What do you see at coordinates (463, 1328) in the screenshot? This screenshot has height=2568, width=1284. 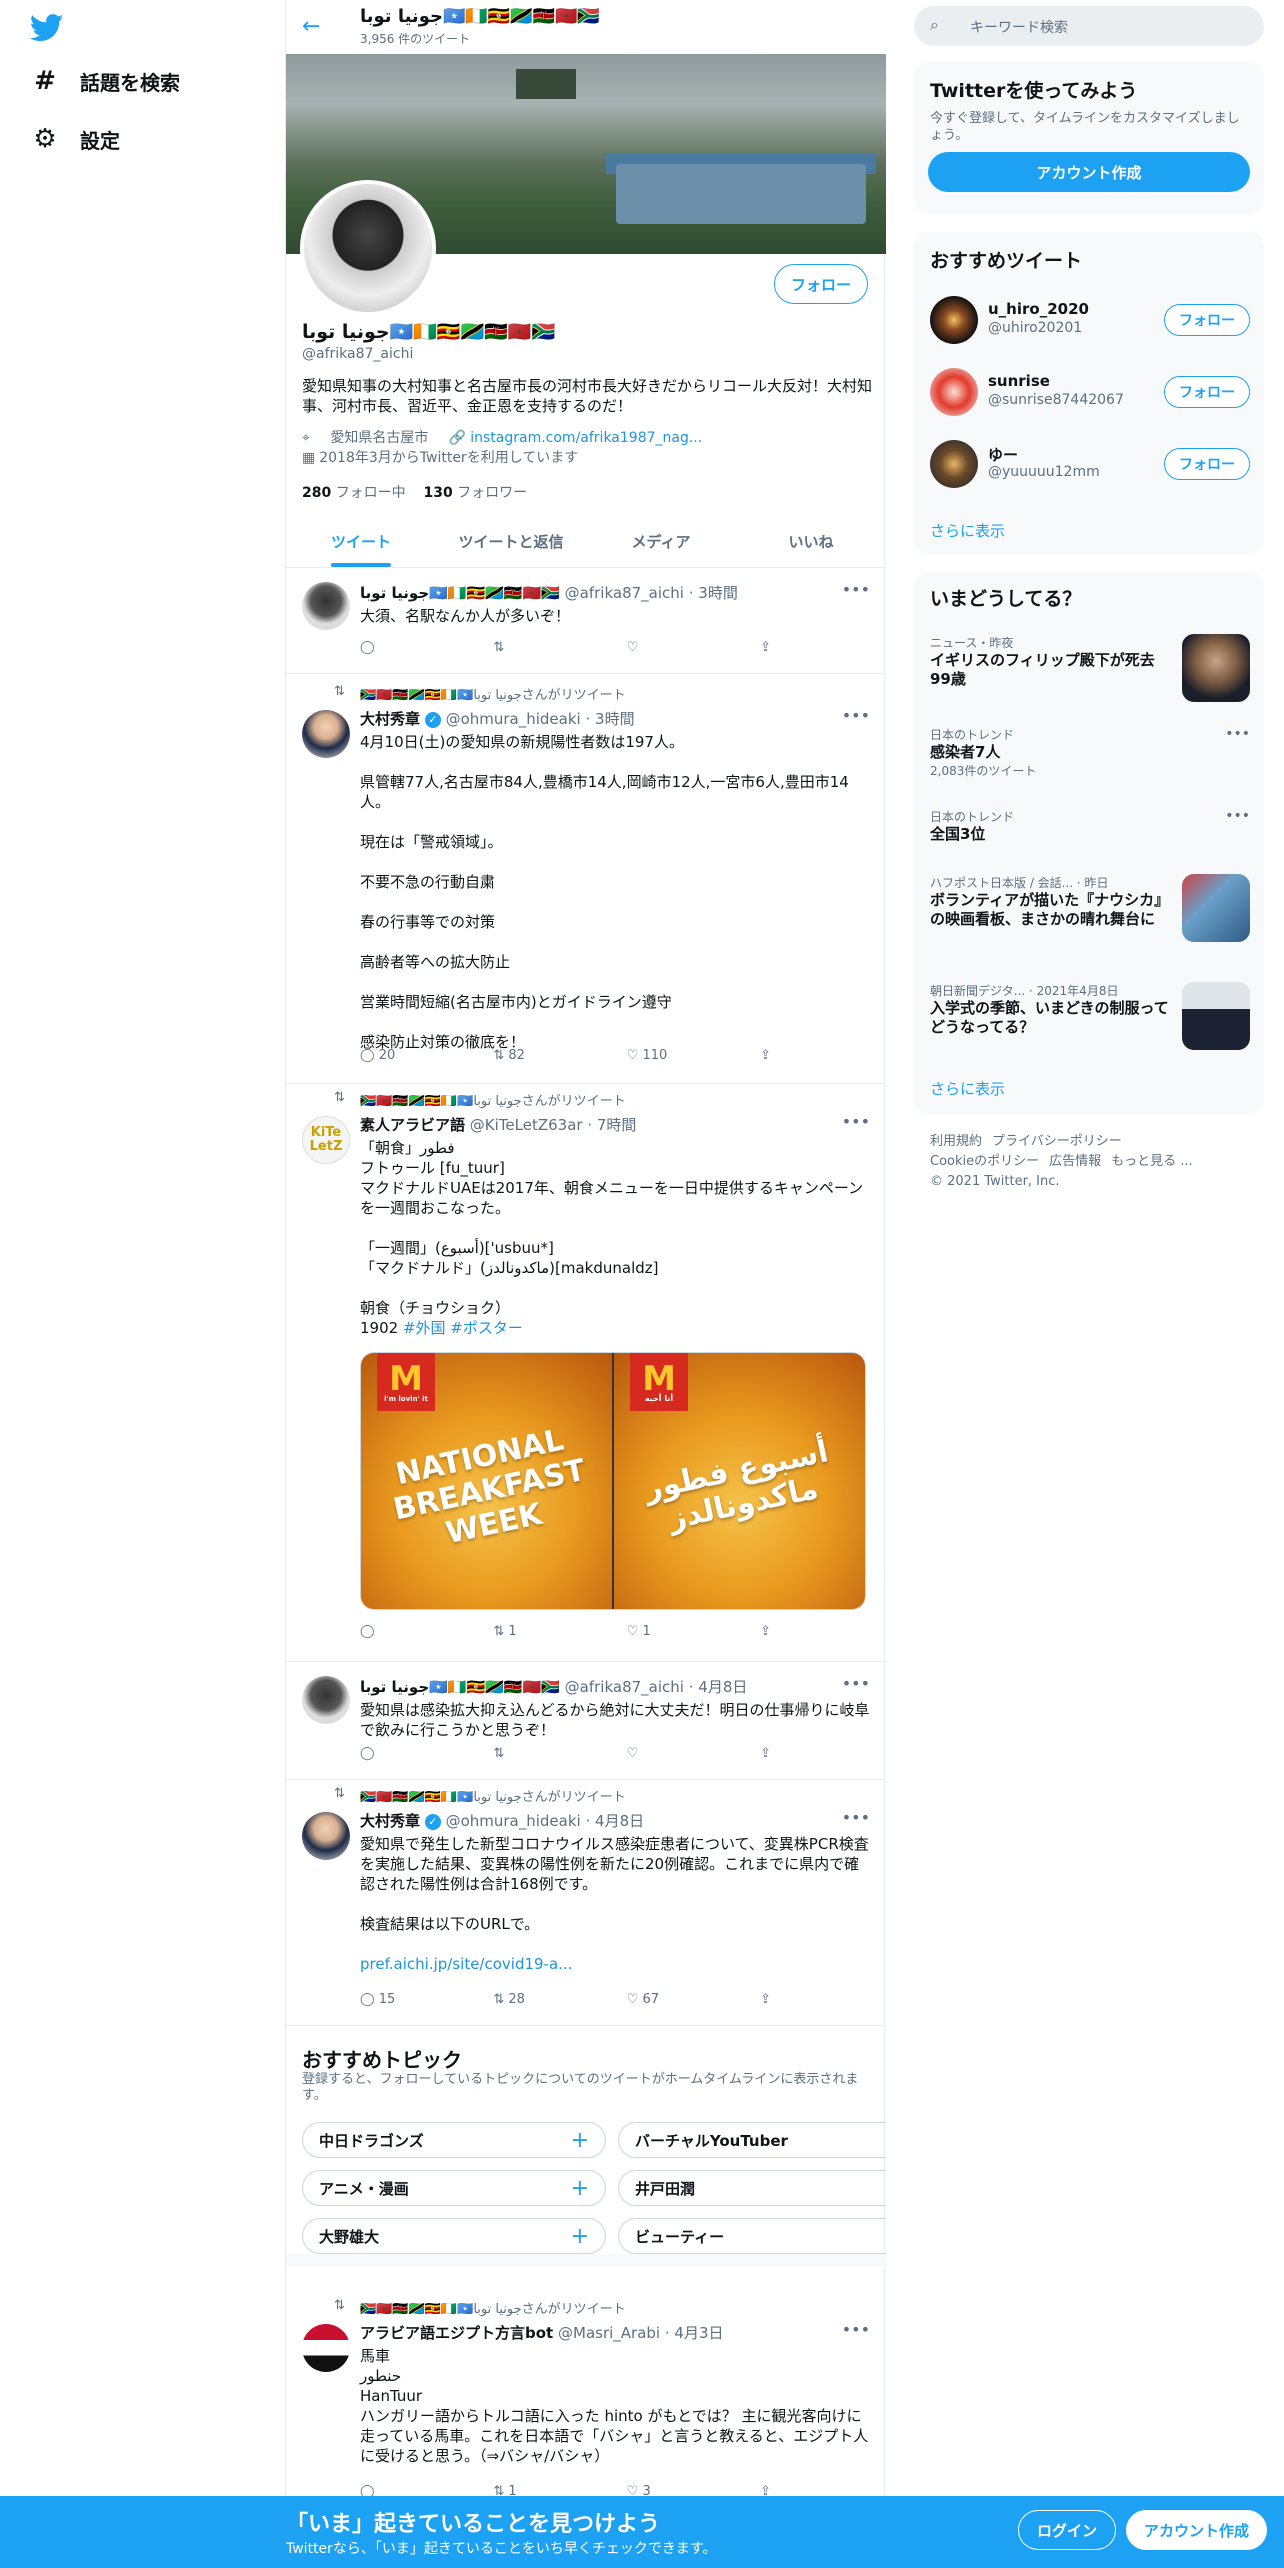 I see `tweet-hashtags: #外国 #ポスター` at bounding box center [463, 1328].